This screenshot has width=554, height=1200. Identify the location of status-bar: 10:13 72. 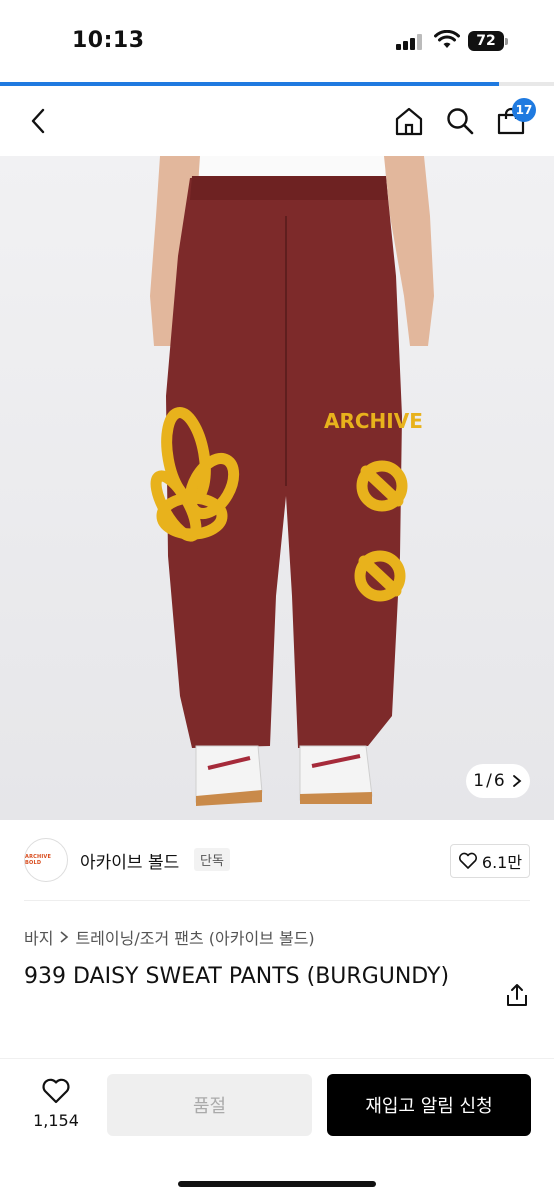
(277, 41).